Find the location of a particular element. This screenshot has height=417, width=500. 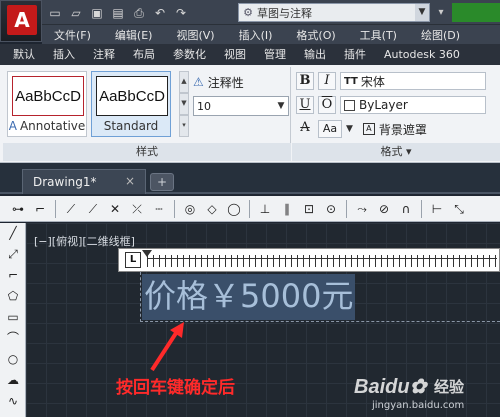

strikethrough-button: A is located at coordinates (305, 129).